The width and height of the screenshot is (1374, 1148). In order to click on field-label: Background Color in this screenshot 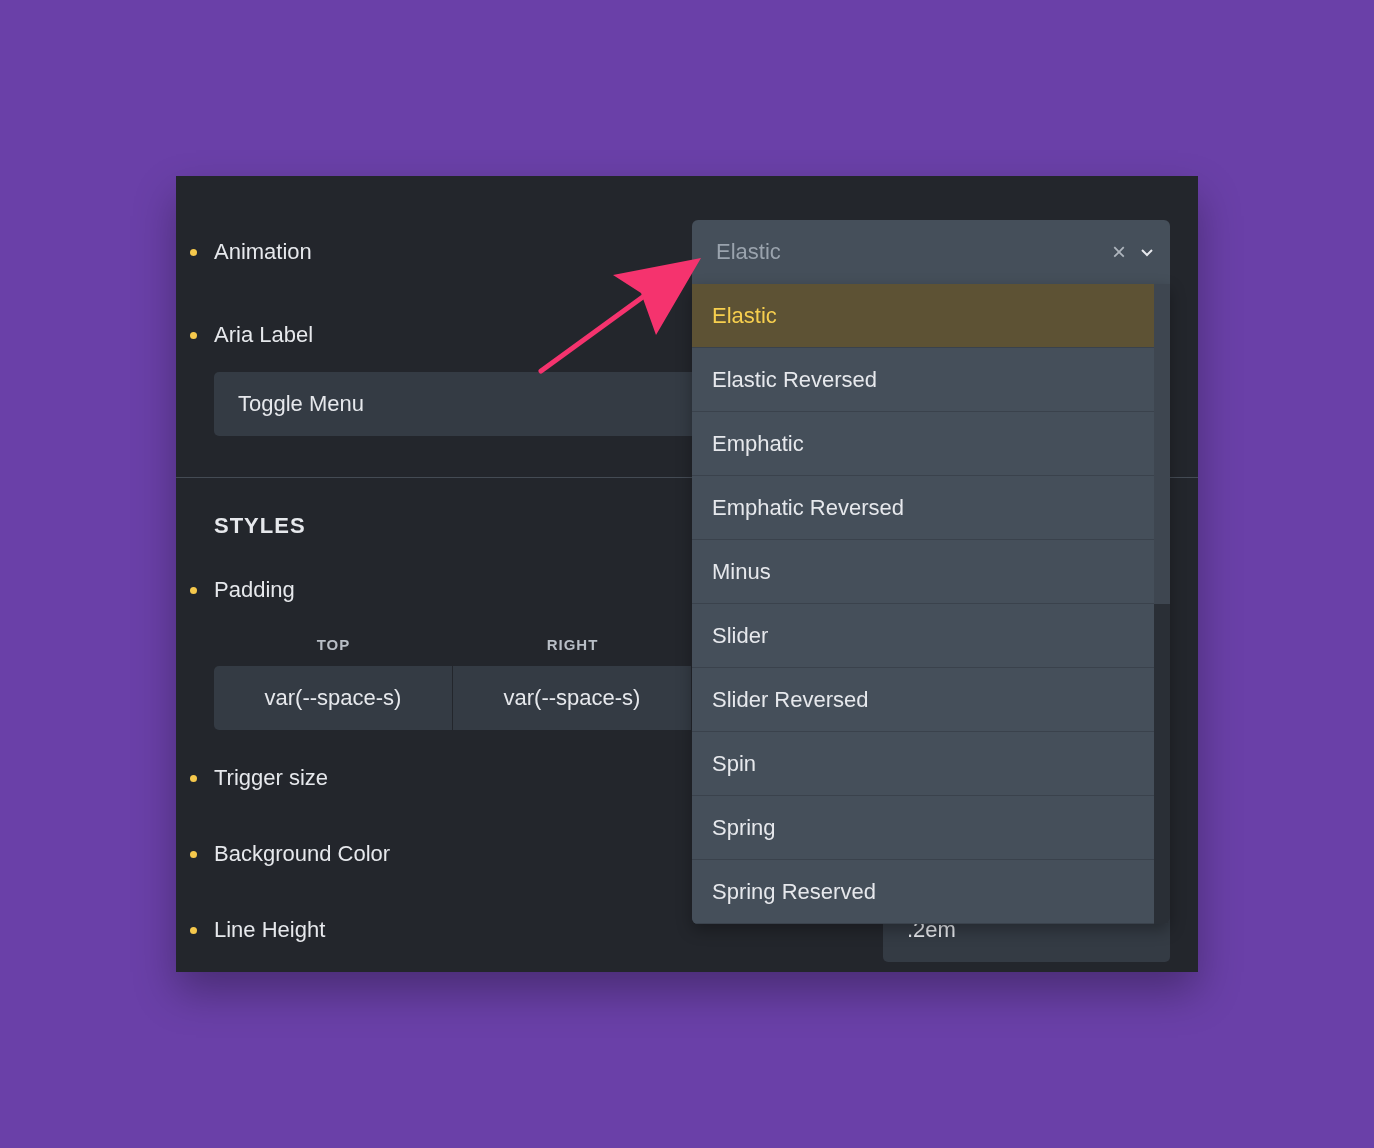, I will do `click(302, 854)`.